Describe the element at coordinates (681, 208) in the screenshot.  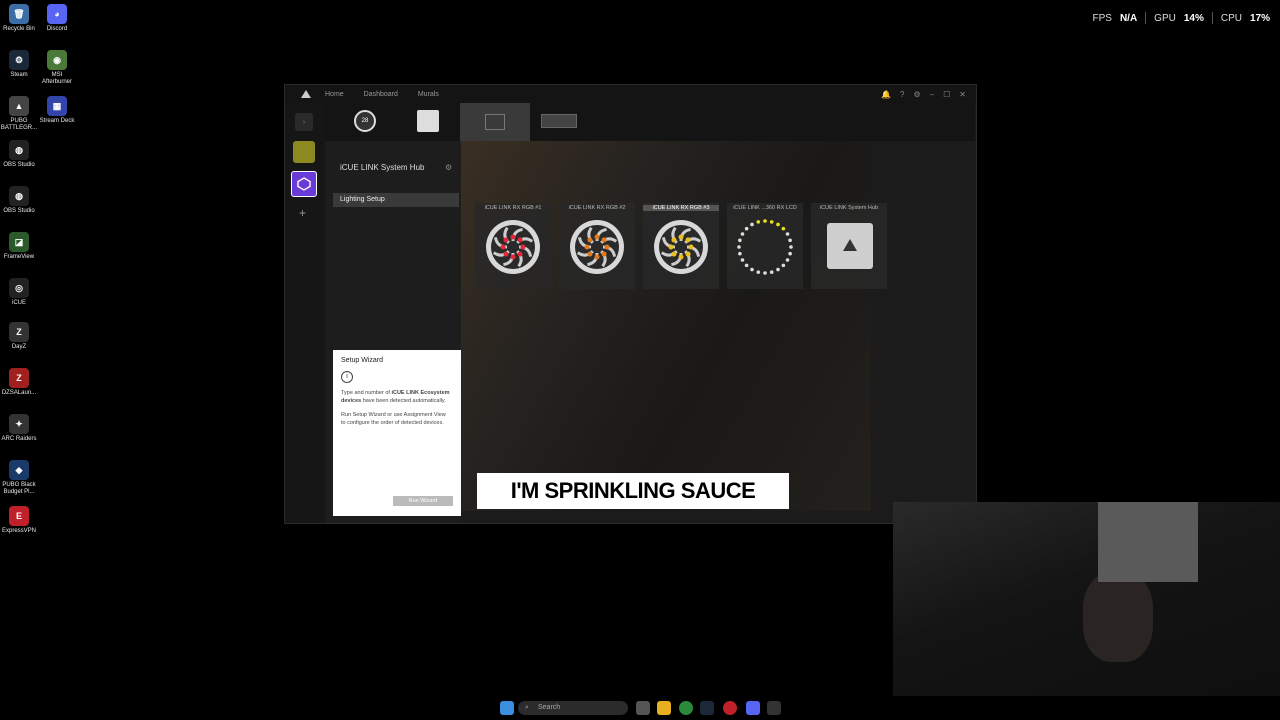
I see `device-card-label: iCUE LINK RX RGB #3` at that location.